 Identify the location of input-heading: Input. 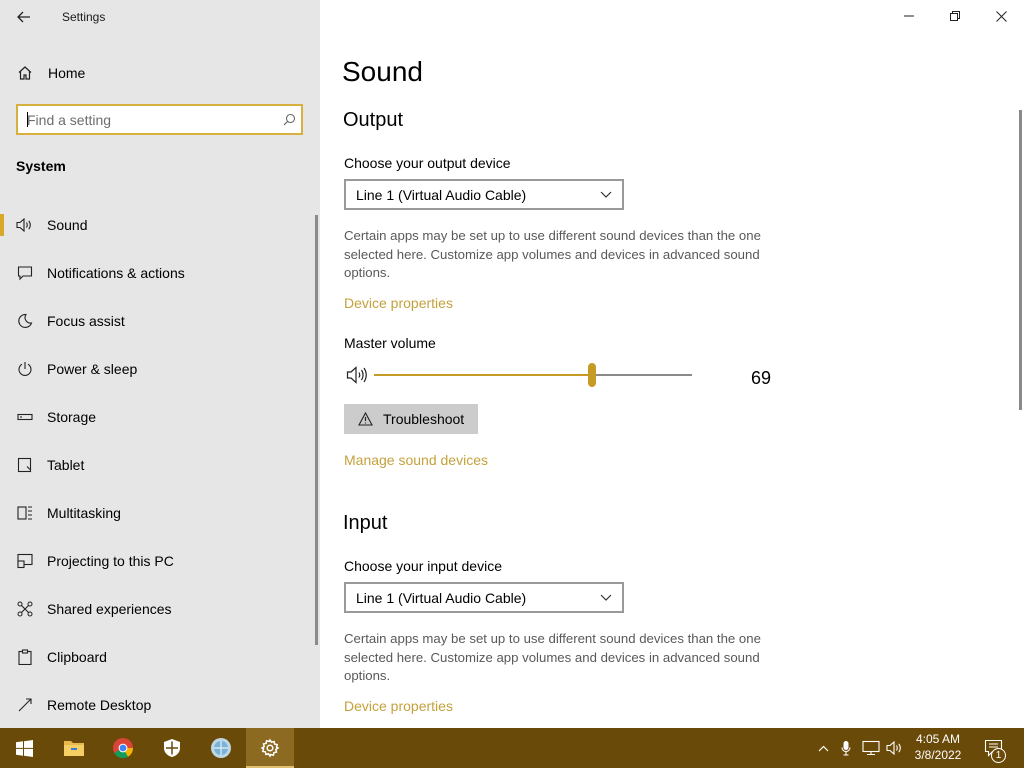
(365, 523).